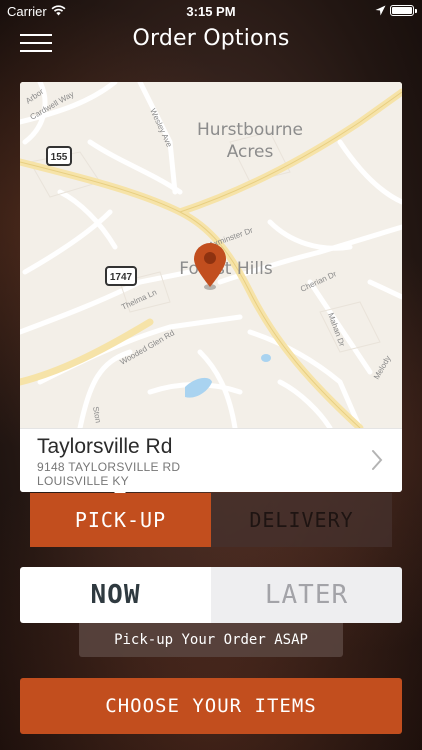  I want to click on route-shield-1747: 1747, so click(121, 276).